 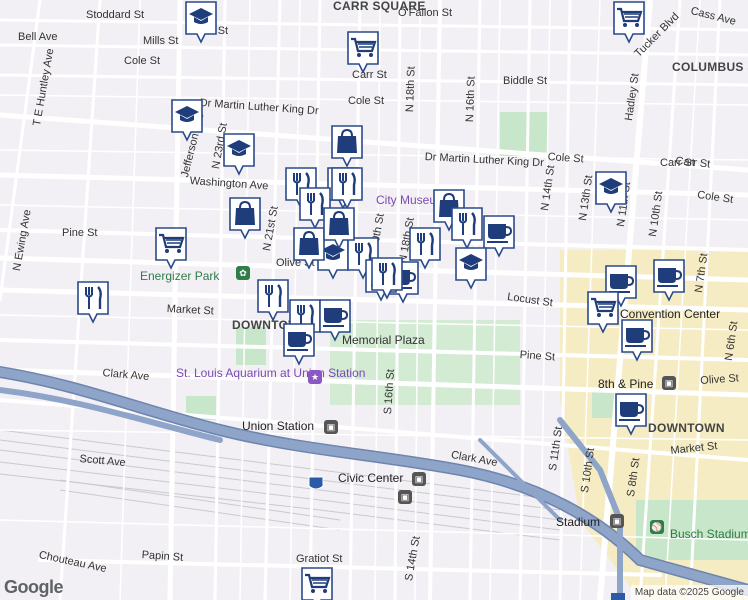 I want to click on park-label: Energizer Park, so click(x=179, y=276).